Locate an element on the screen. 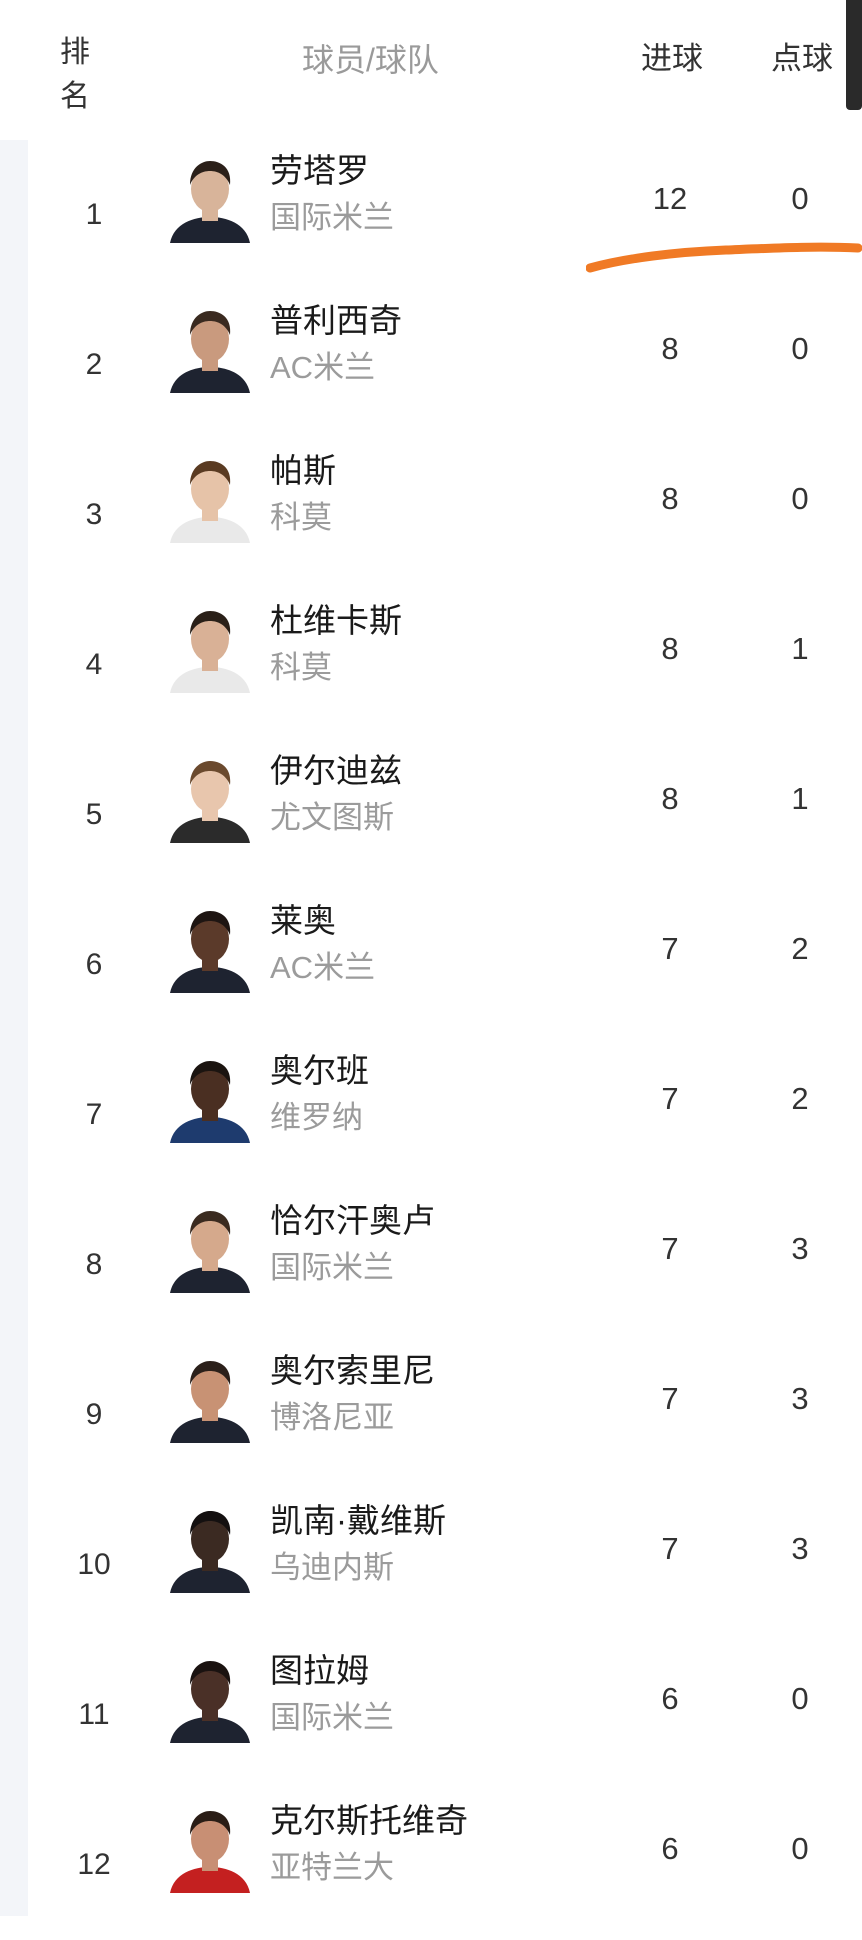  table-row: 5 伊尔迪兹 尤文图斯 8 1 is located at coordinates (431, 815).